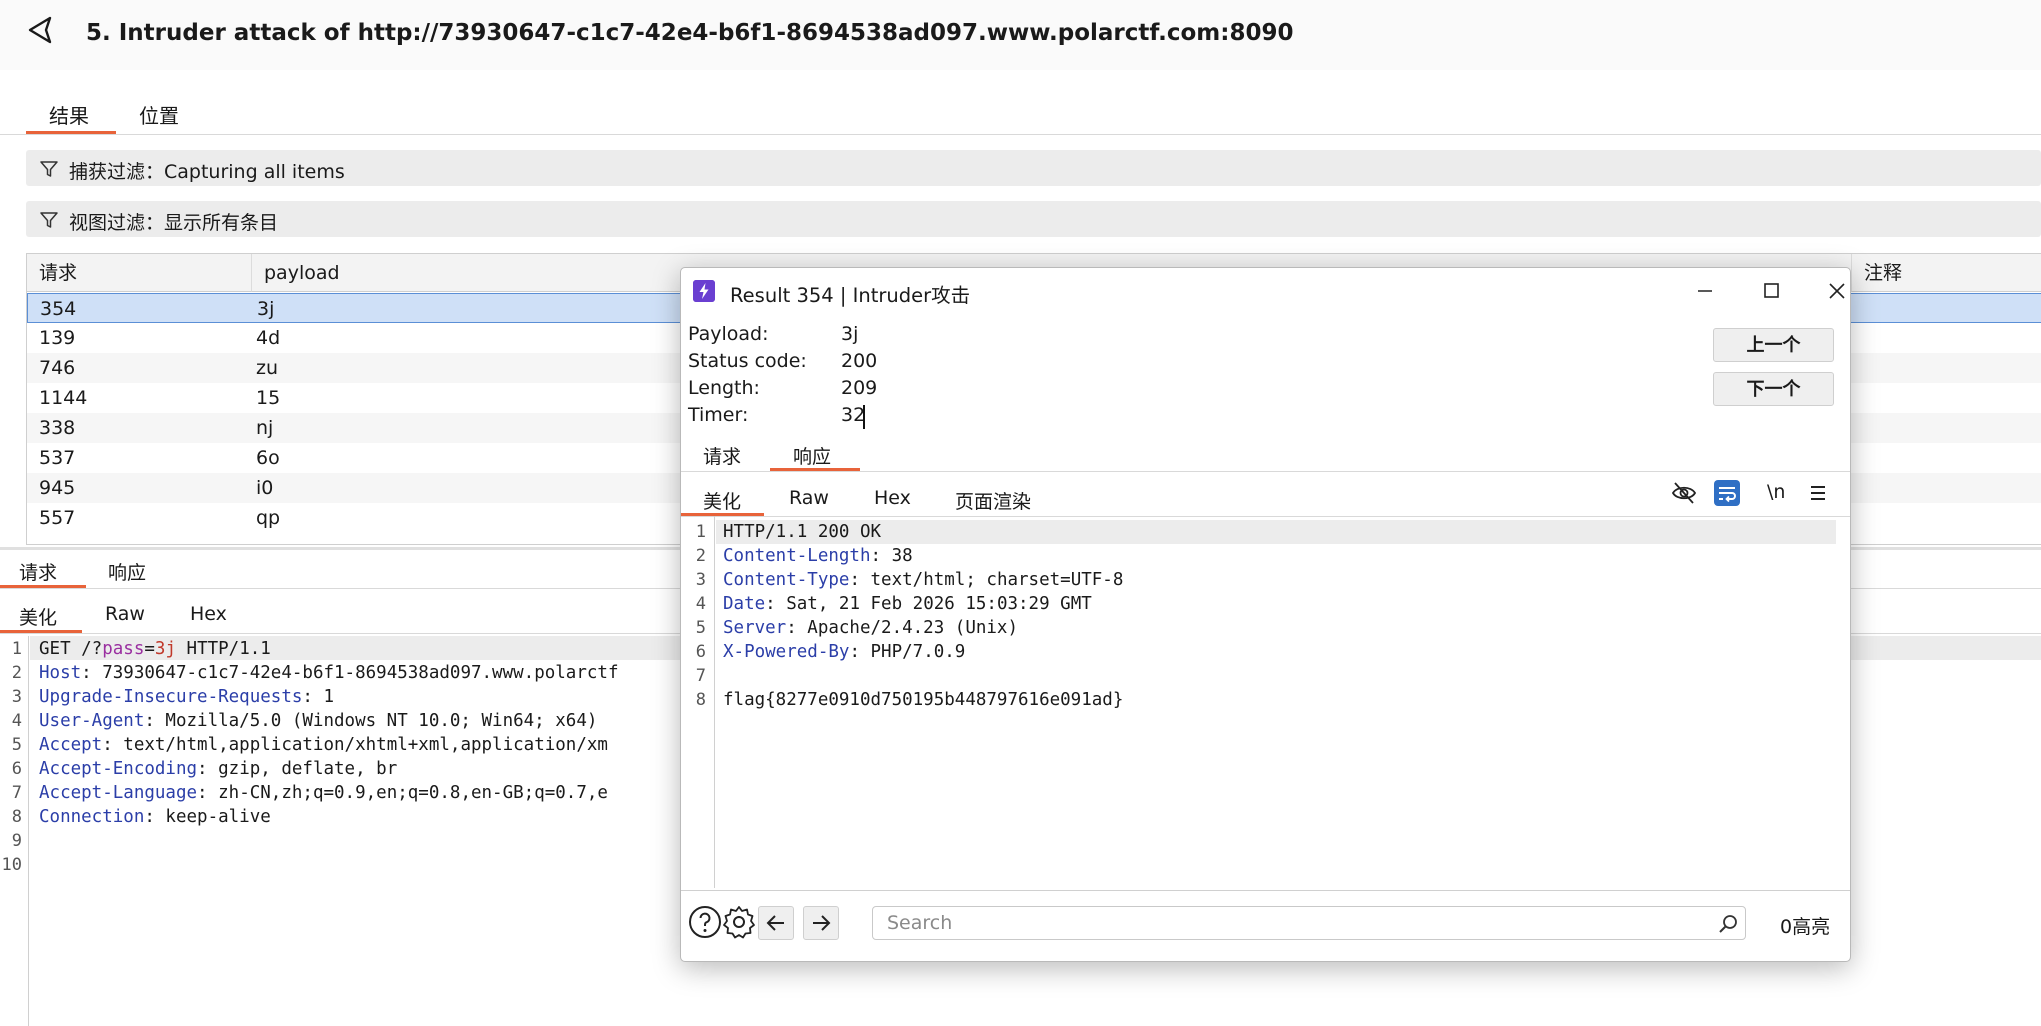 The image size is (2041, 1026). I want to click on subtab-render: 页面渲染, so click(993, 500).